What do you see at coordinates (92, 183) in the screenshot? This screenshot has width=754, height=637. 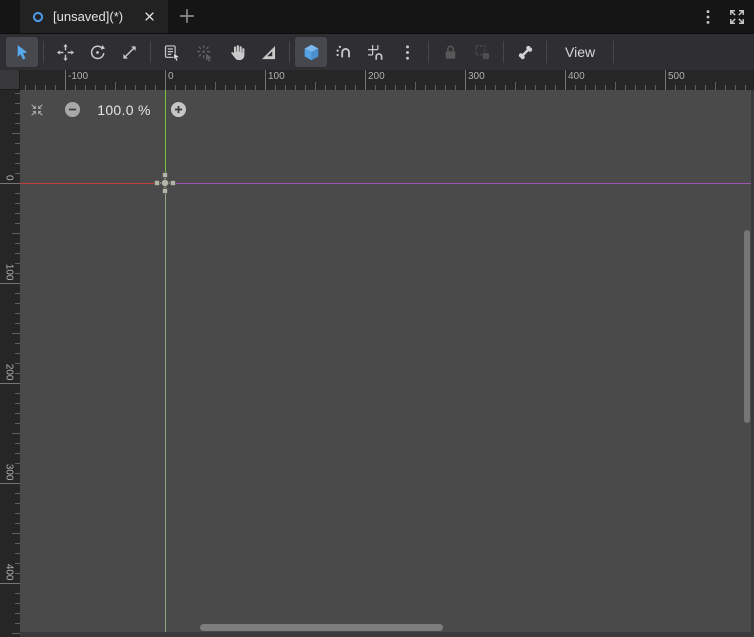 I see `x-axis-line-negative` at bounding box center [92, 183].